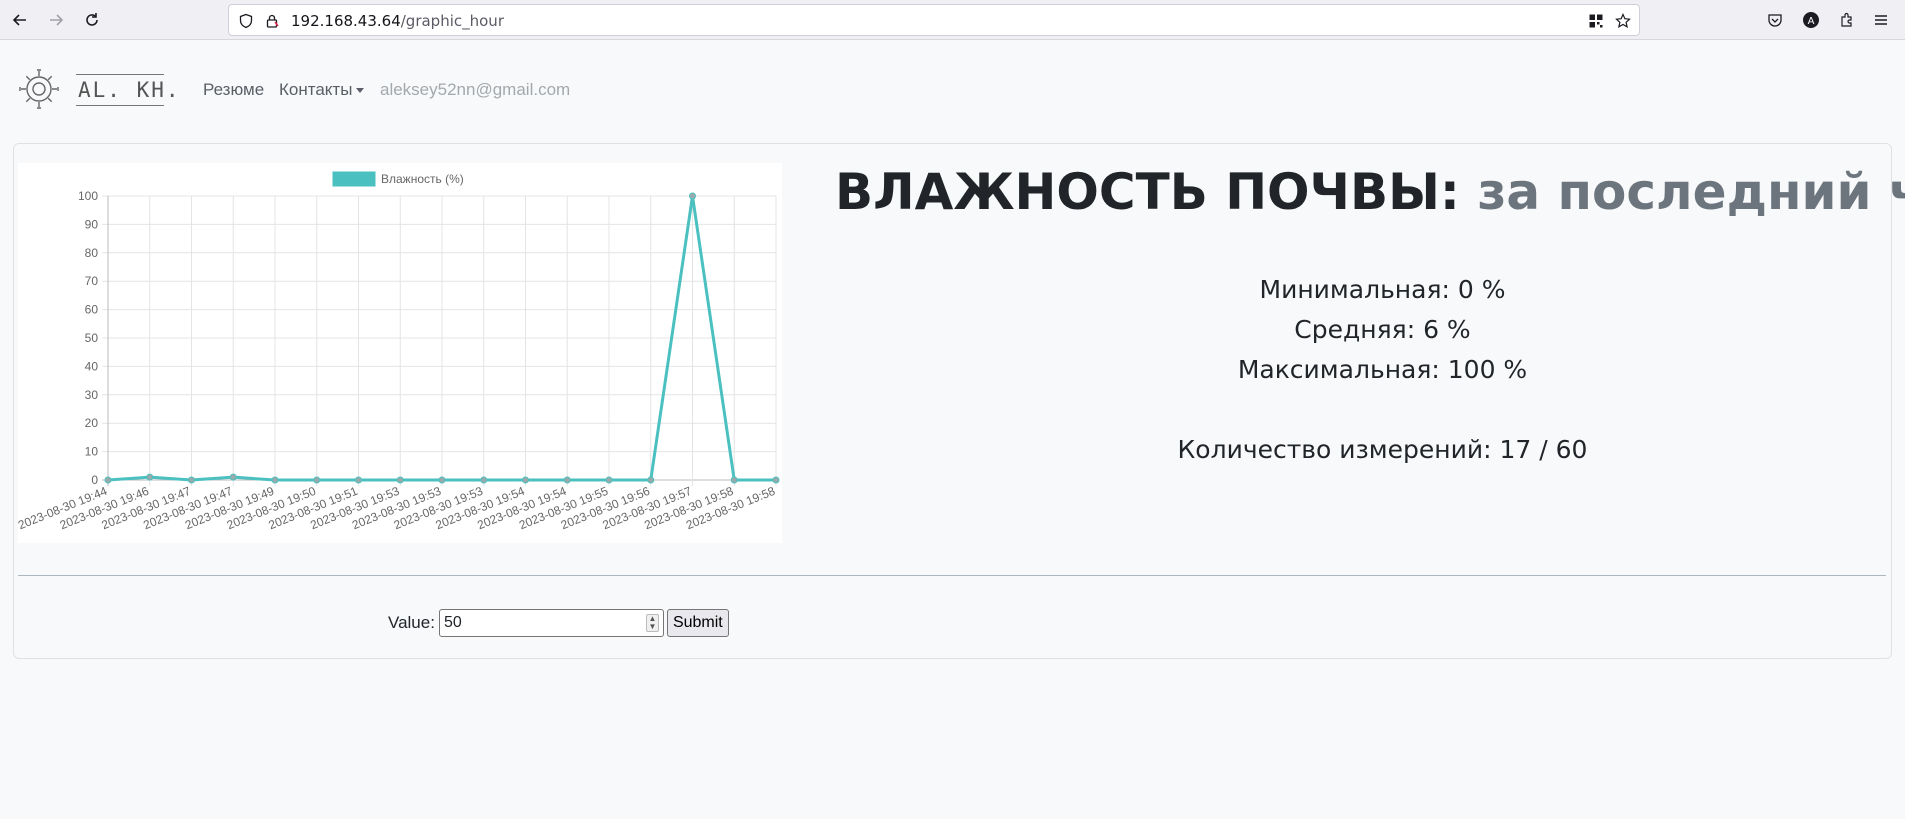 Image resolution: width=1905 pixels, height=819 pixels. Describe the element at coordinates (952, 575) in the screenshot. I see `divider` at that location.